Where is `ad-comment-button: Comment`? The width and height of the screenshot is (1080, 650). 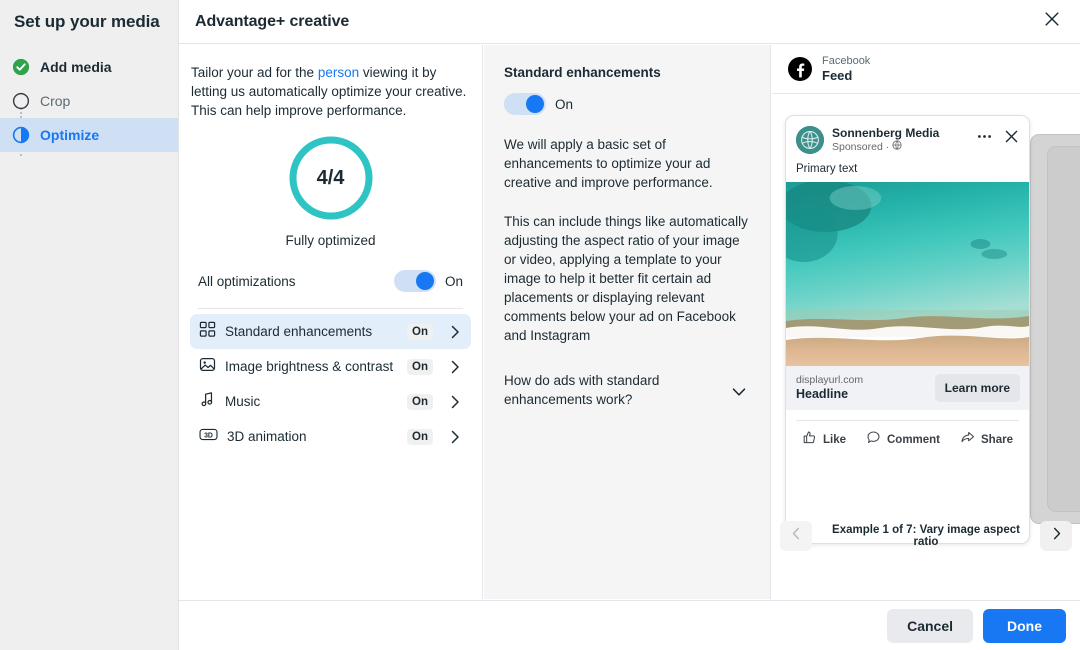
ad-comment-button: Comment is located at coordinates (903, 440).